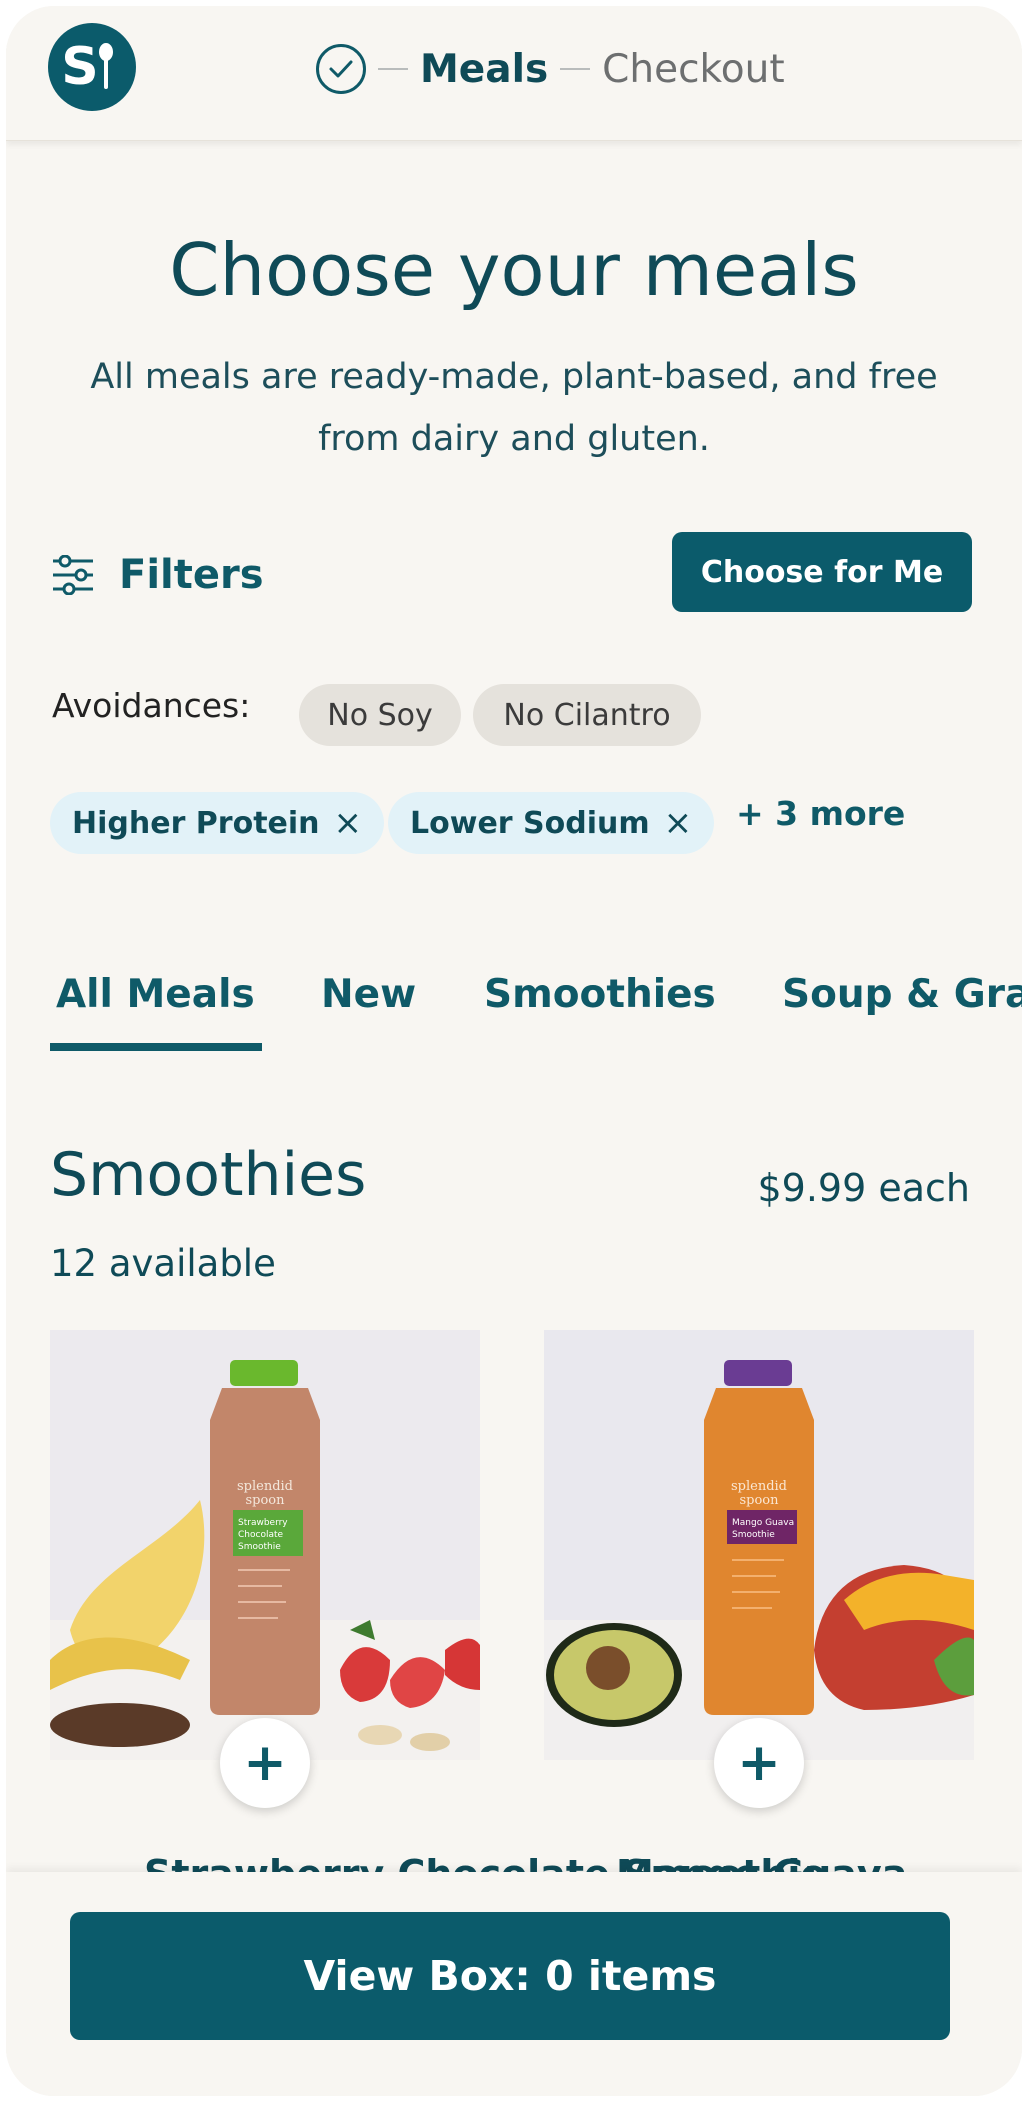 The image size is (1031, 2105). What do you see at coordinates (759, 1545) in the screenshot?
I see `product-image: splendid spoon Mango Guava Smoothie` at bounding box center [759, 1545].